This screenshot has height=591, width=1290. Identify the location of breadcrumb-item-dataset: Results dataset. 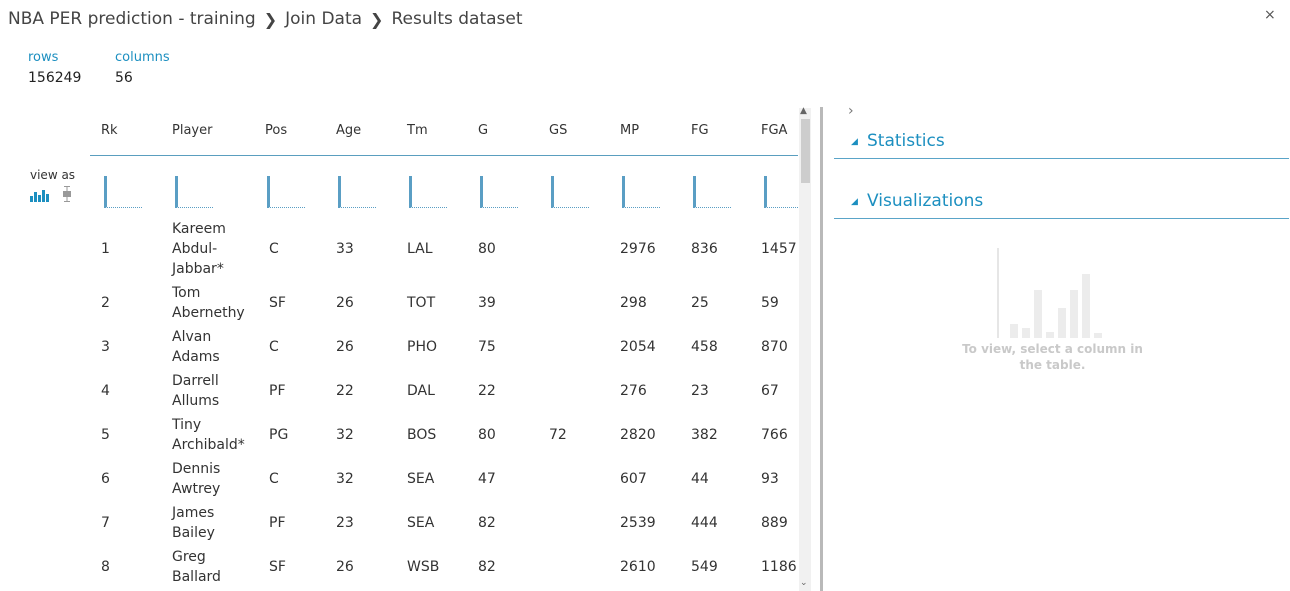
(457, 19).